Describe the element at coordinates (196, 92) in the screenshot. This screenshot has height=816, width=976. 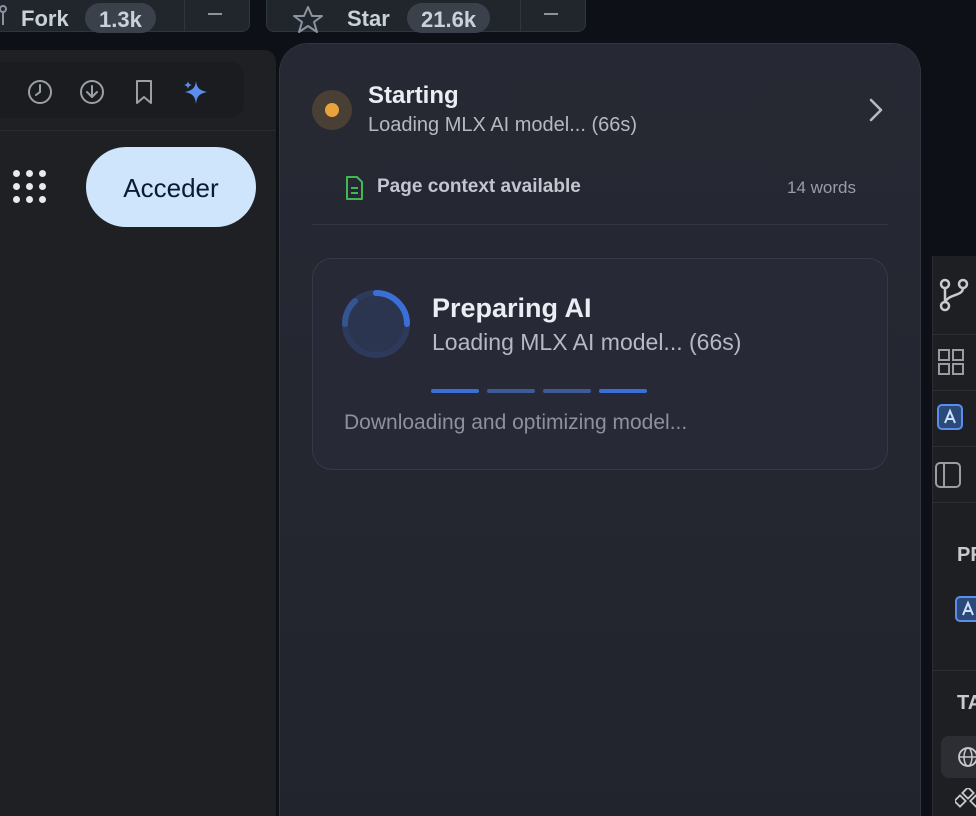
I see `sparkle-icon` at that location.